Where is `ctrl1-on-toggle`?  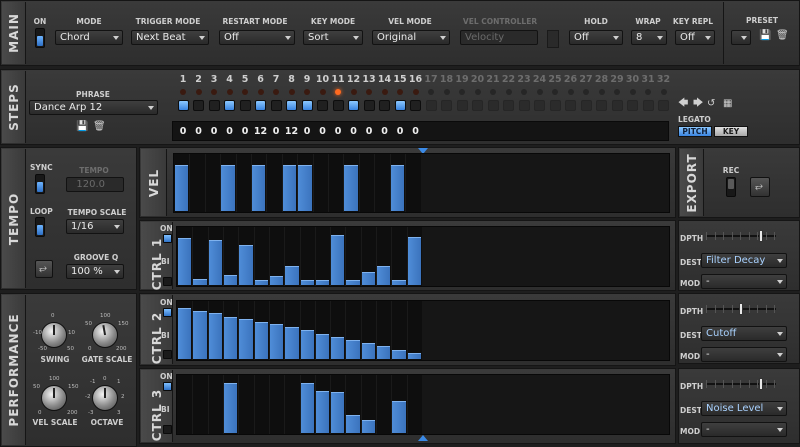
ctrl1-on-toggle is located at coordinates (167, 238).